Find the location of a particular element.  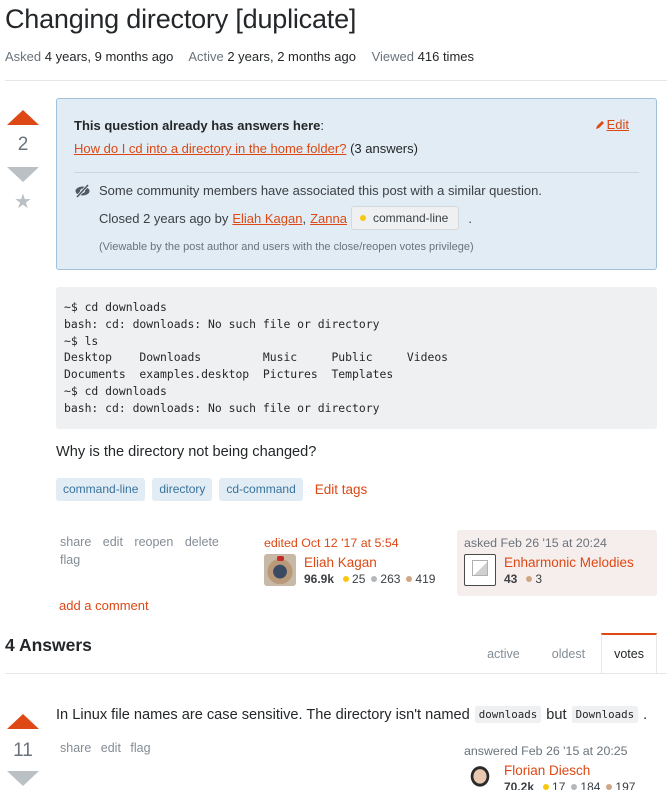

tab-votes: votes is located at coordinates (629, 653).